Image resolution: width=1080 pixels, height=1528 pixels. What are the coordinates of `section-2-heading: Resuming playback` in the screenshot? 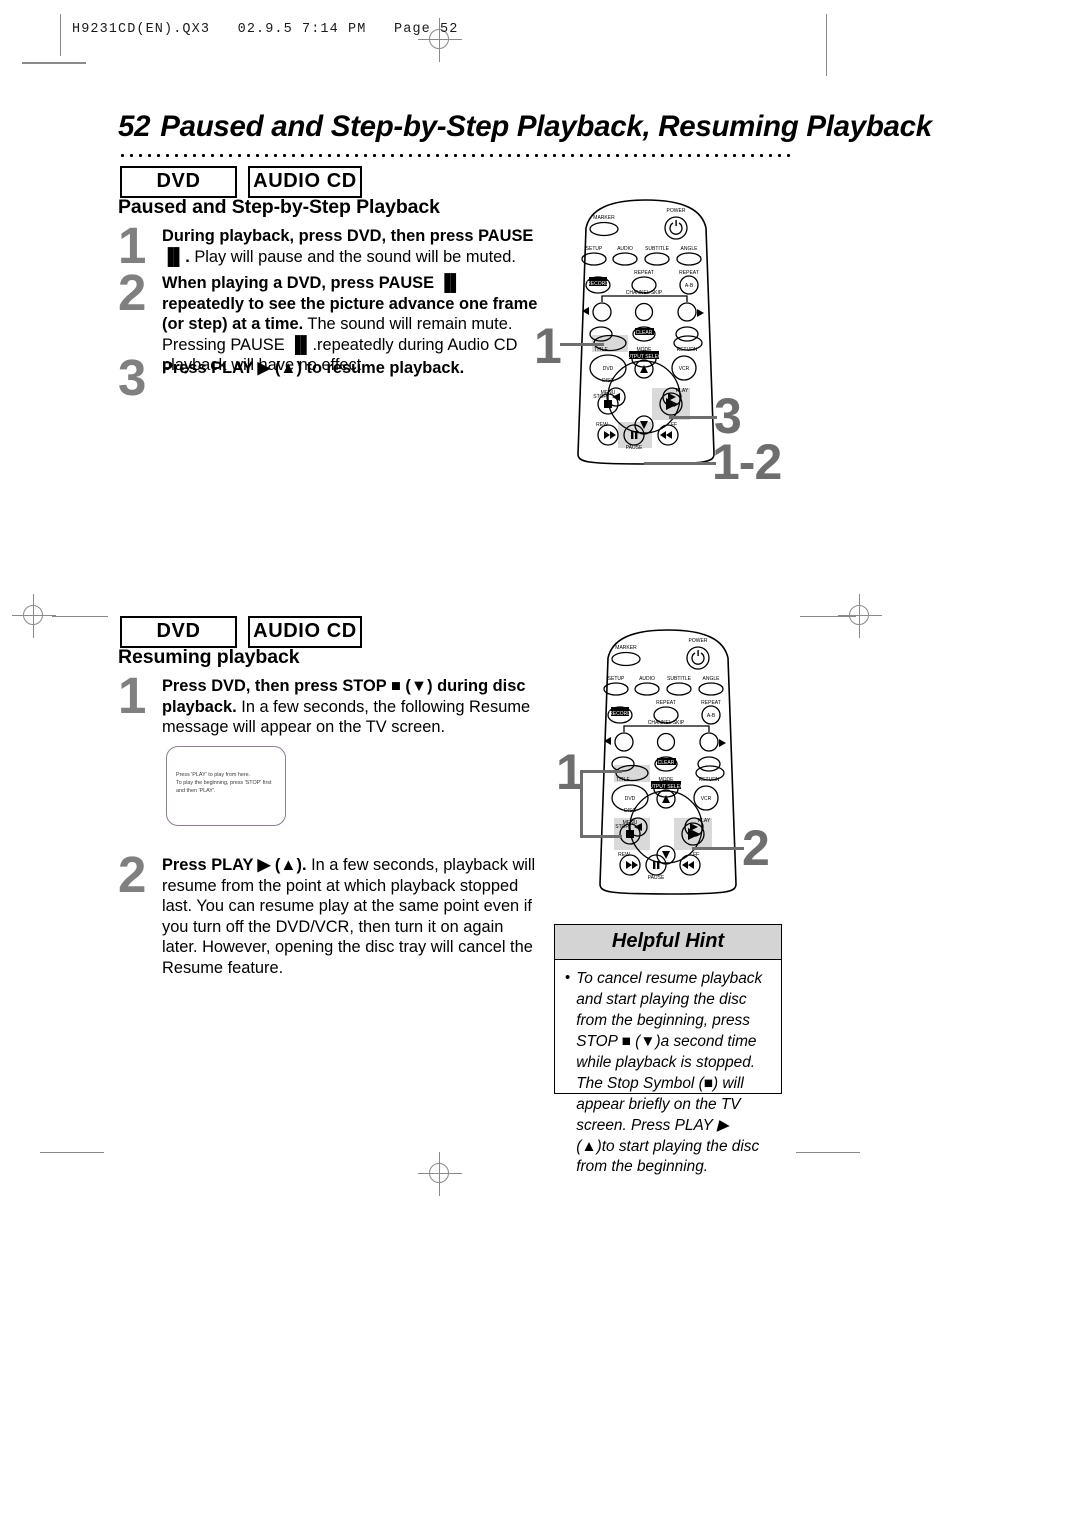 It's located at (209, 657).